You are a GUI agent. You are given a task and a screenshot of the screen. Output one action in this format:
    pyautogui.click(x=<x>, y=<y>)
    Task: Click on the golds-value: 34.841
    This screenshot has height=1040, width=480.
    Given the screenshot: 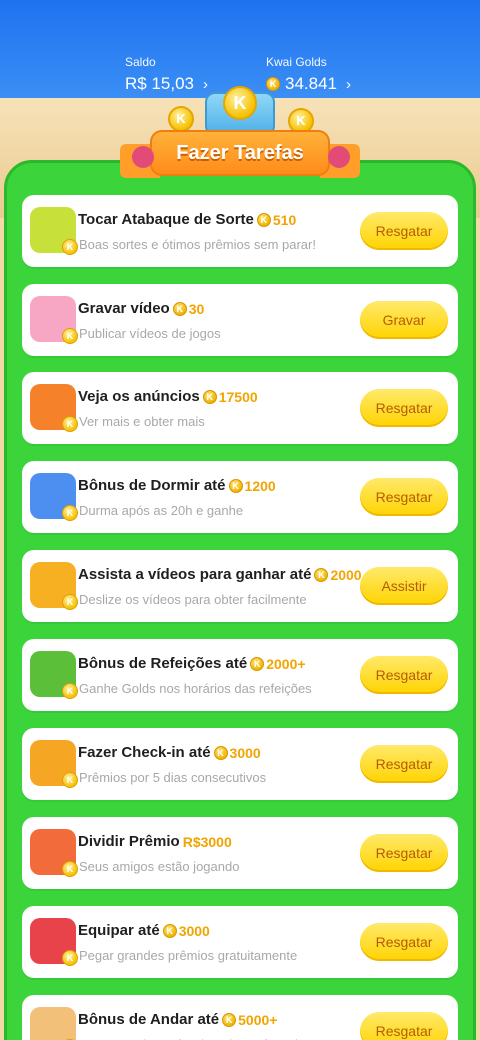 What is the action you would take?
    pyautogui.click(x=311, y=83)
    